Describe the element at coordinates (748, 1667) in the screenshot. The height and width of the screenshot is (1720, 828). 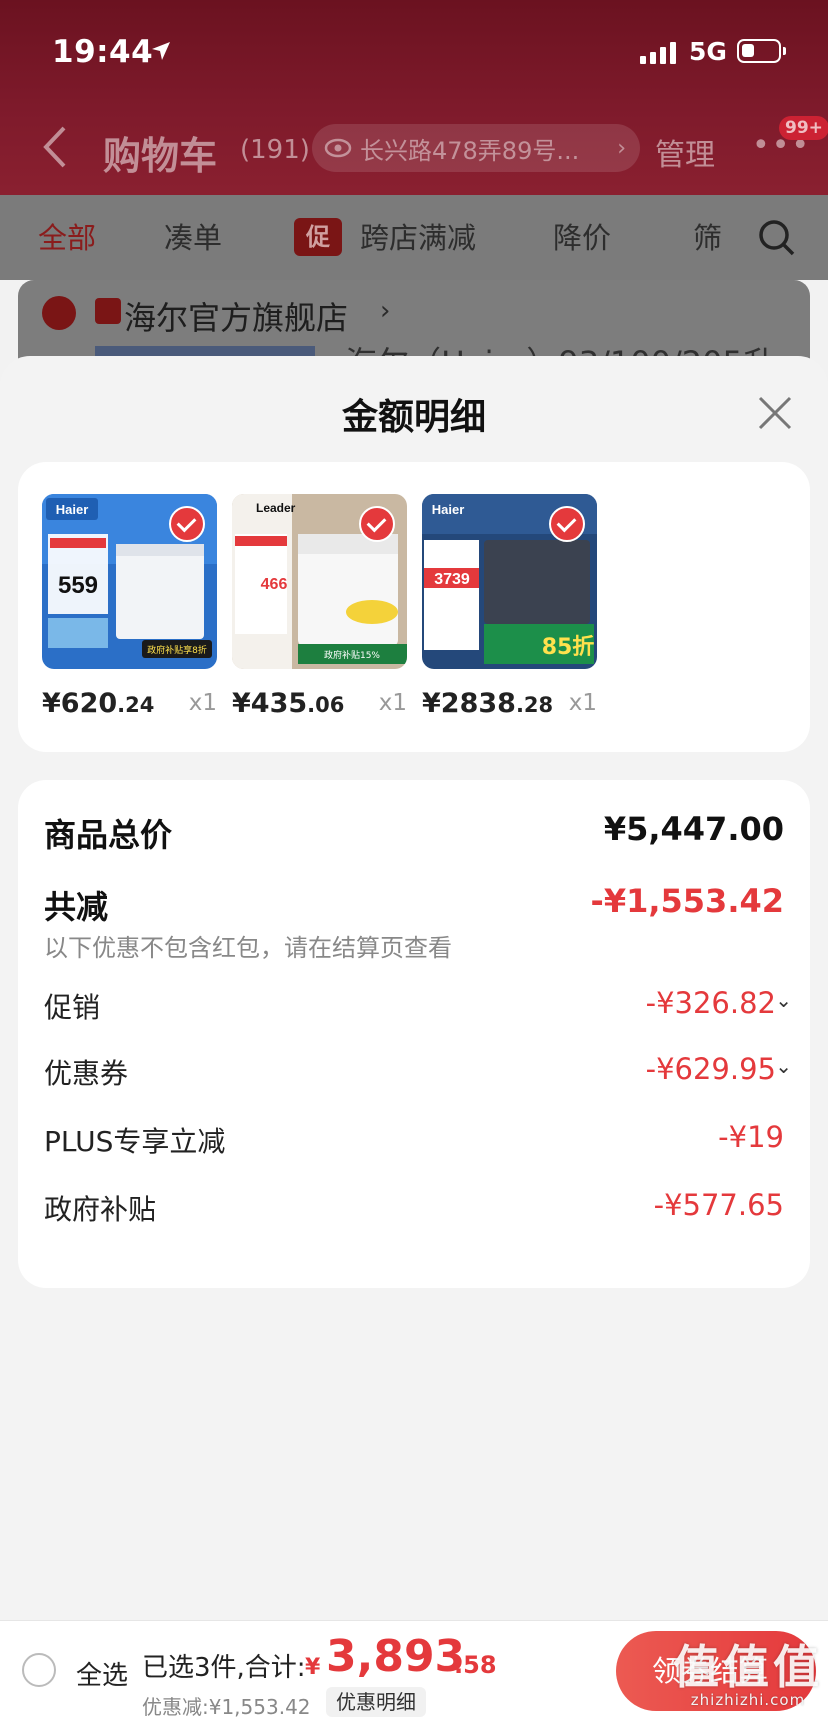
I see `watermark-text: 值值值` at that location.